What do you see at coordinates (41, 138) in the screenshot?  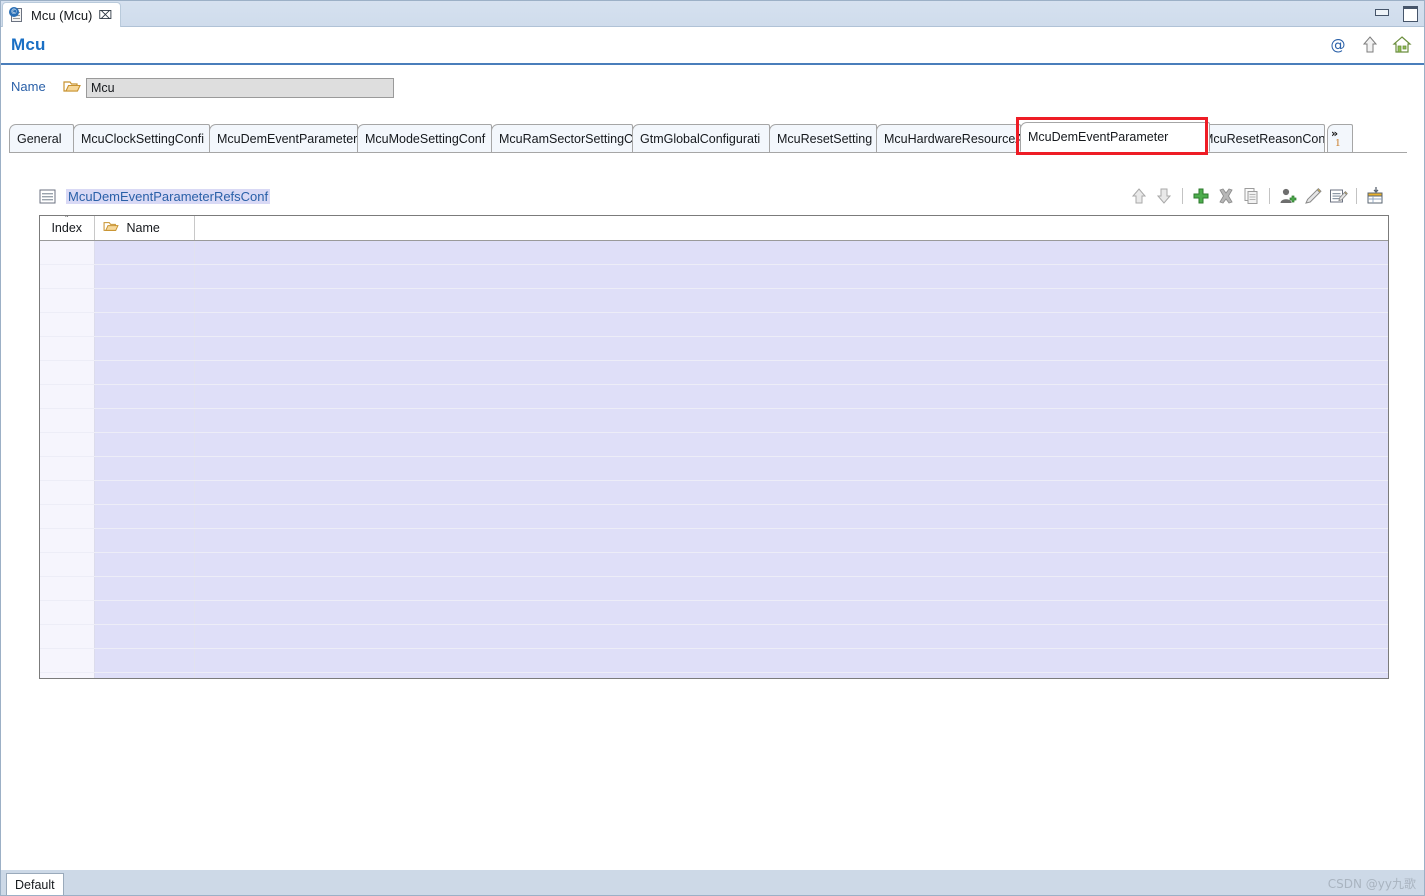 I see `config-tab-0: General` at bounding box center [41, 138].